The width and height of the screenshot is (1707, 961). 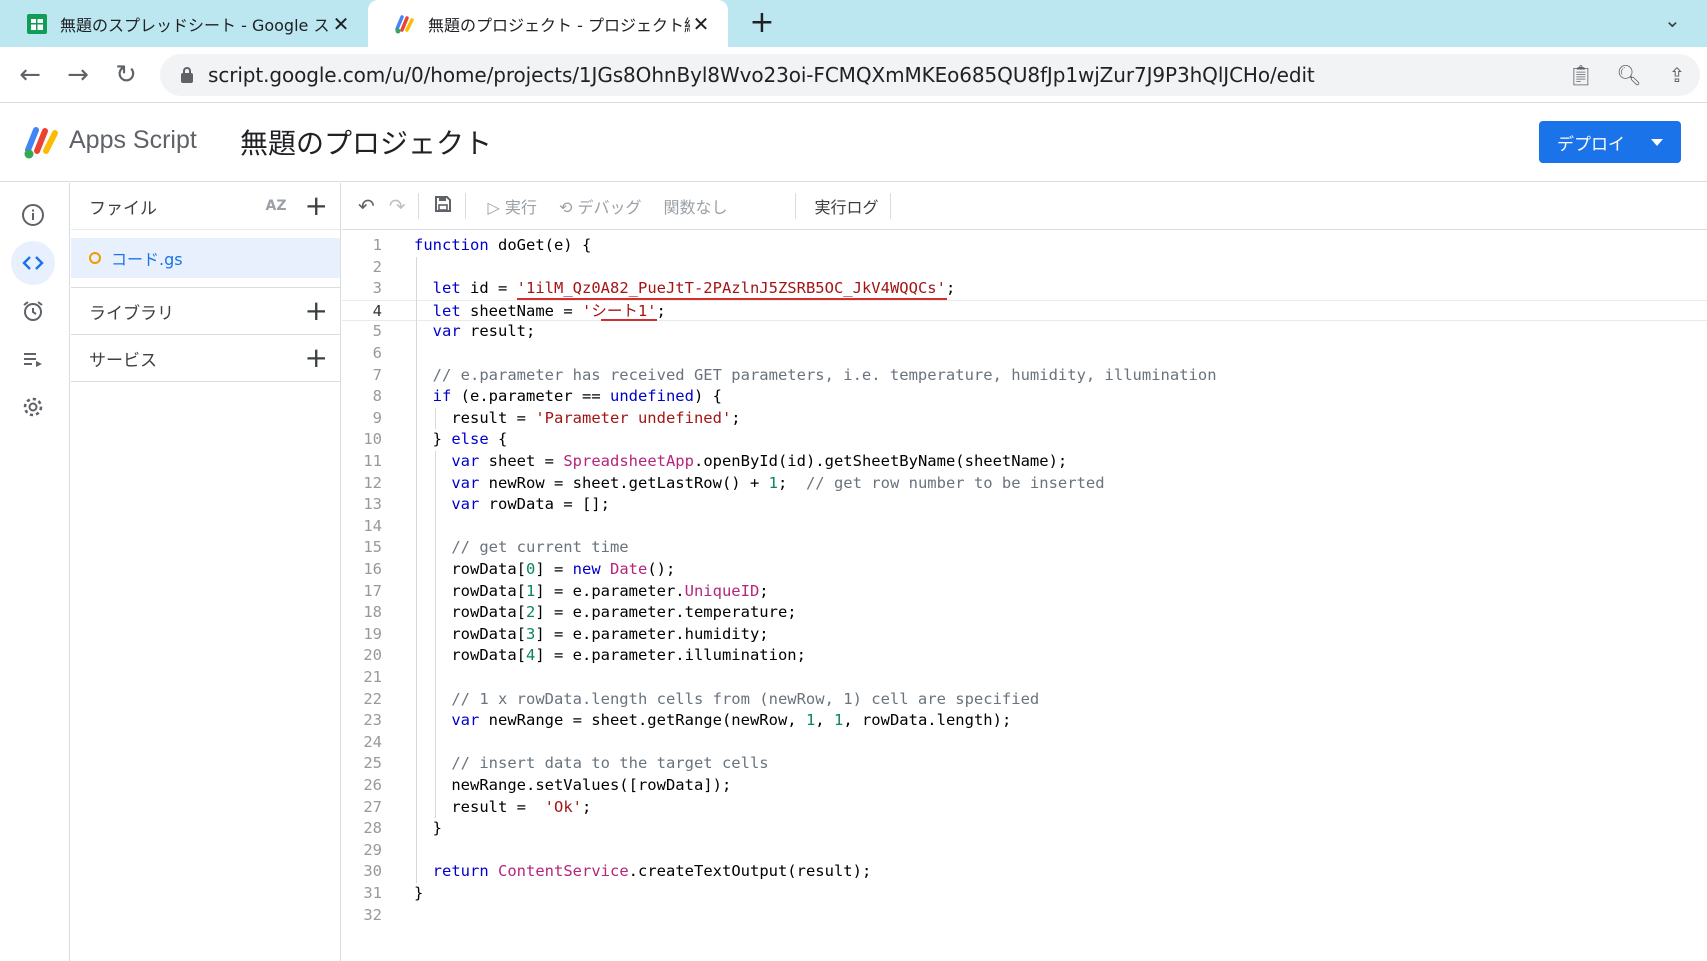 What do you see at coordinates (147, 259) in the screenshot?
I see `file-name: コード.gs` at bounding box center [147, 259].